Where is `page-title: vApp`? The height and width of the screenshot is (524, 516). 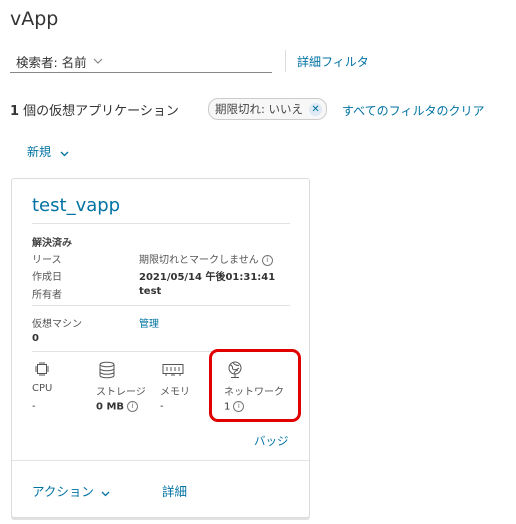 page-title: vApp is located at coordinates (34, 19).